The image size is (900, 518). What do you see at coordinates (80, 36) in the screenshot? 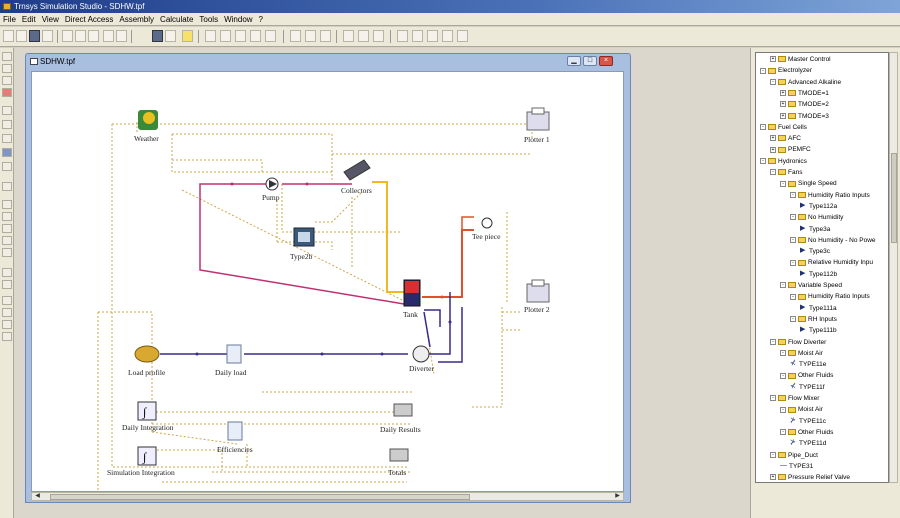
I see `copy-icon` at bounding box center [80, 36].